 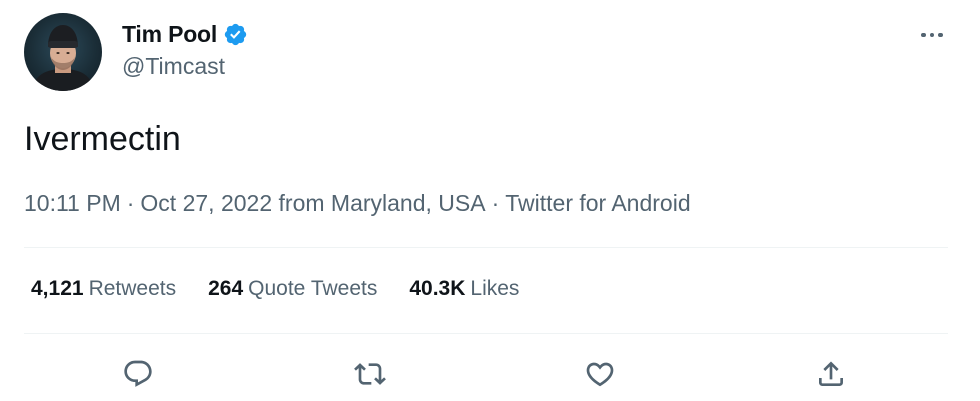 I want to click on like-button, so click(x=600, y=374).